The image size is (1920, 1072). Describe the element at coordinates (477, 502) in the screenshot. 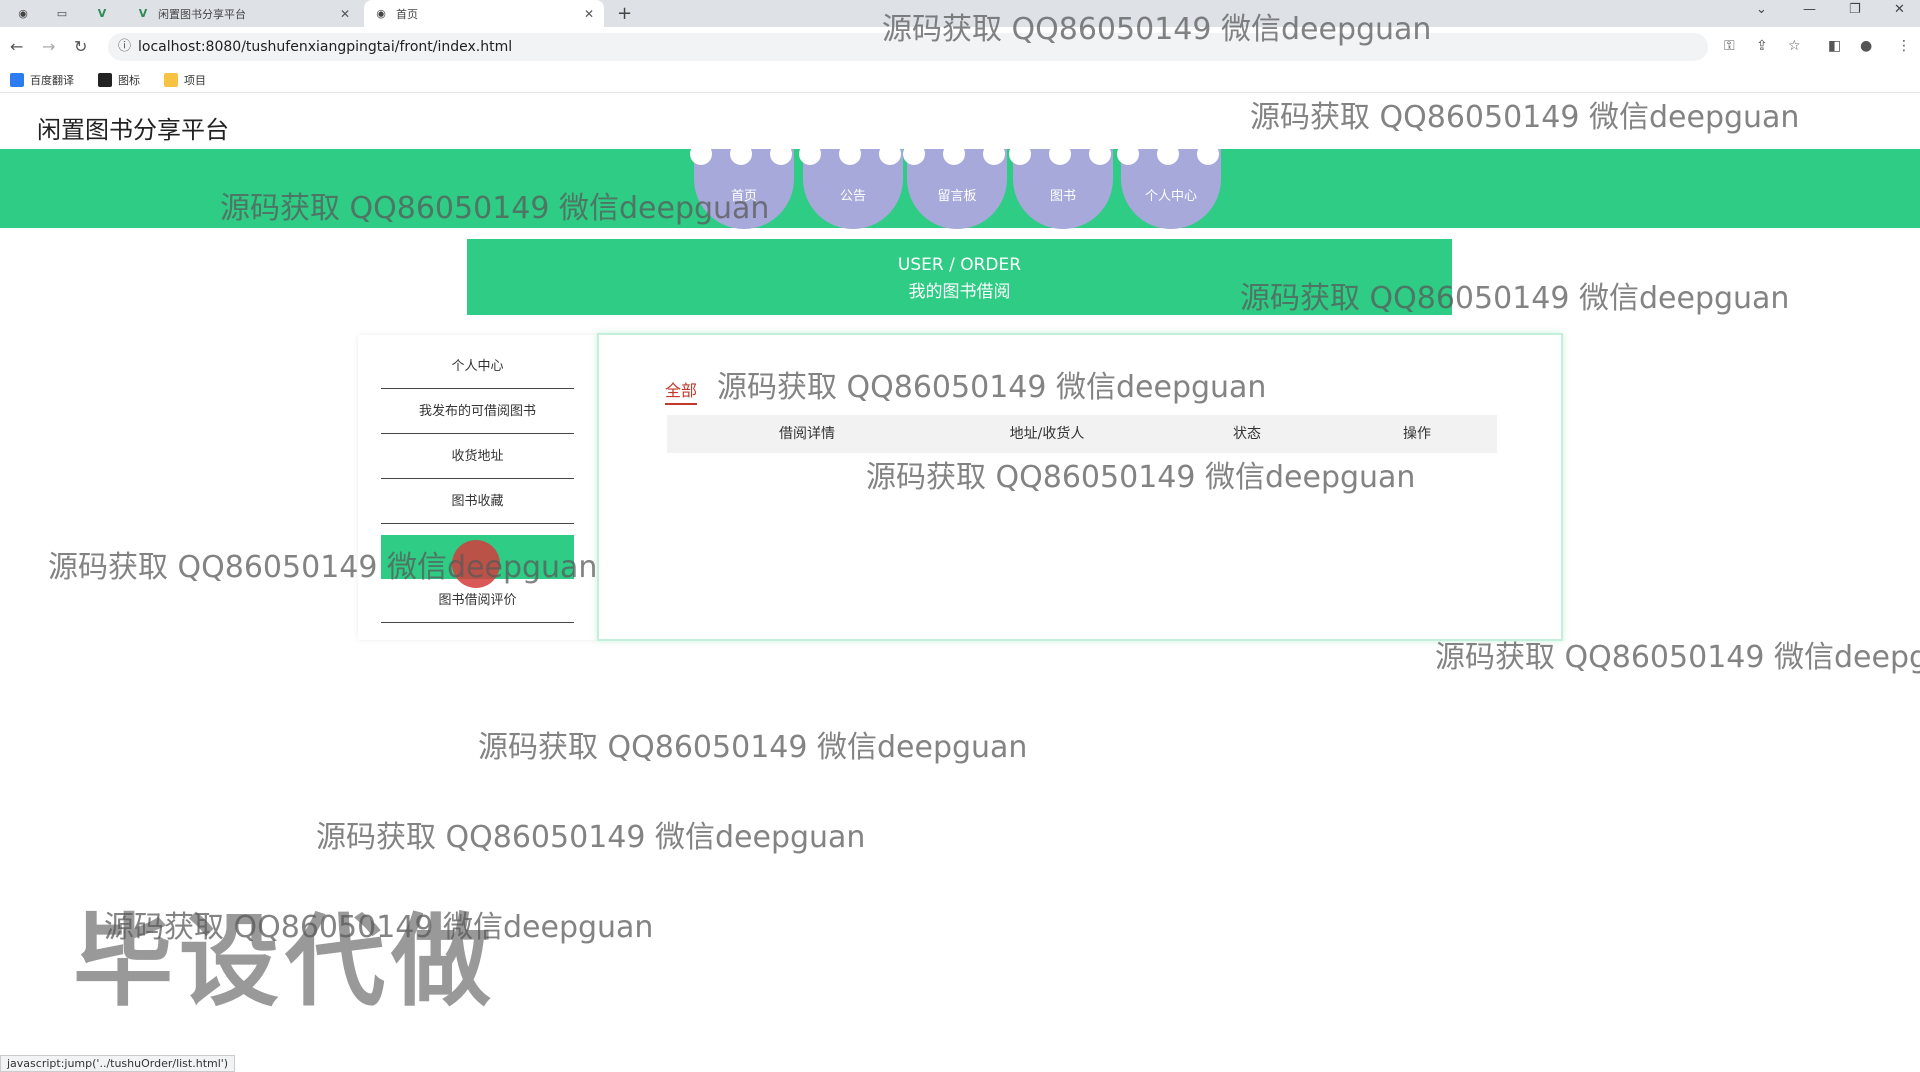

I see `sidebar-item-favorites: 图书收藏` at that location.